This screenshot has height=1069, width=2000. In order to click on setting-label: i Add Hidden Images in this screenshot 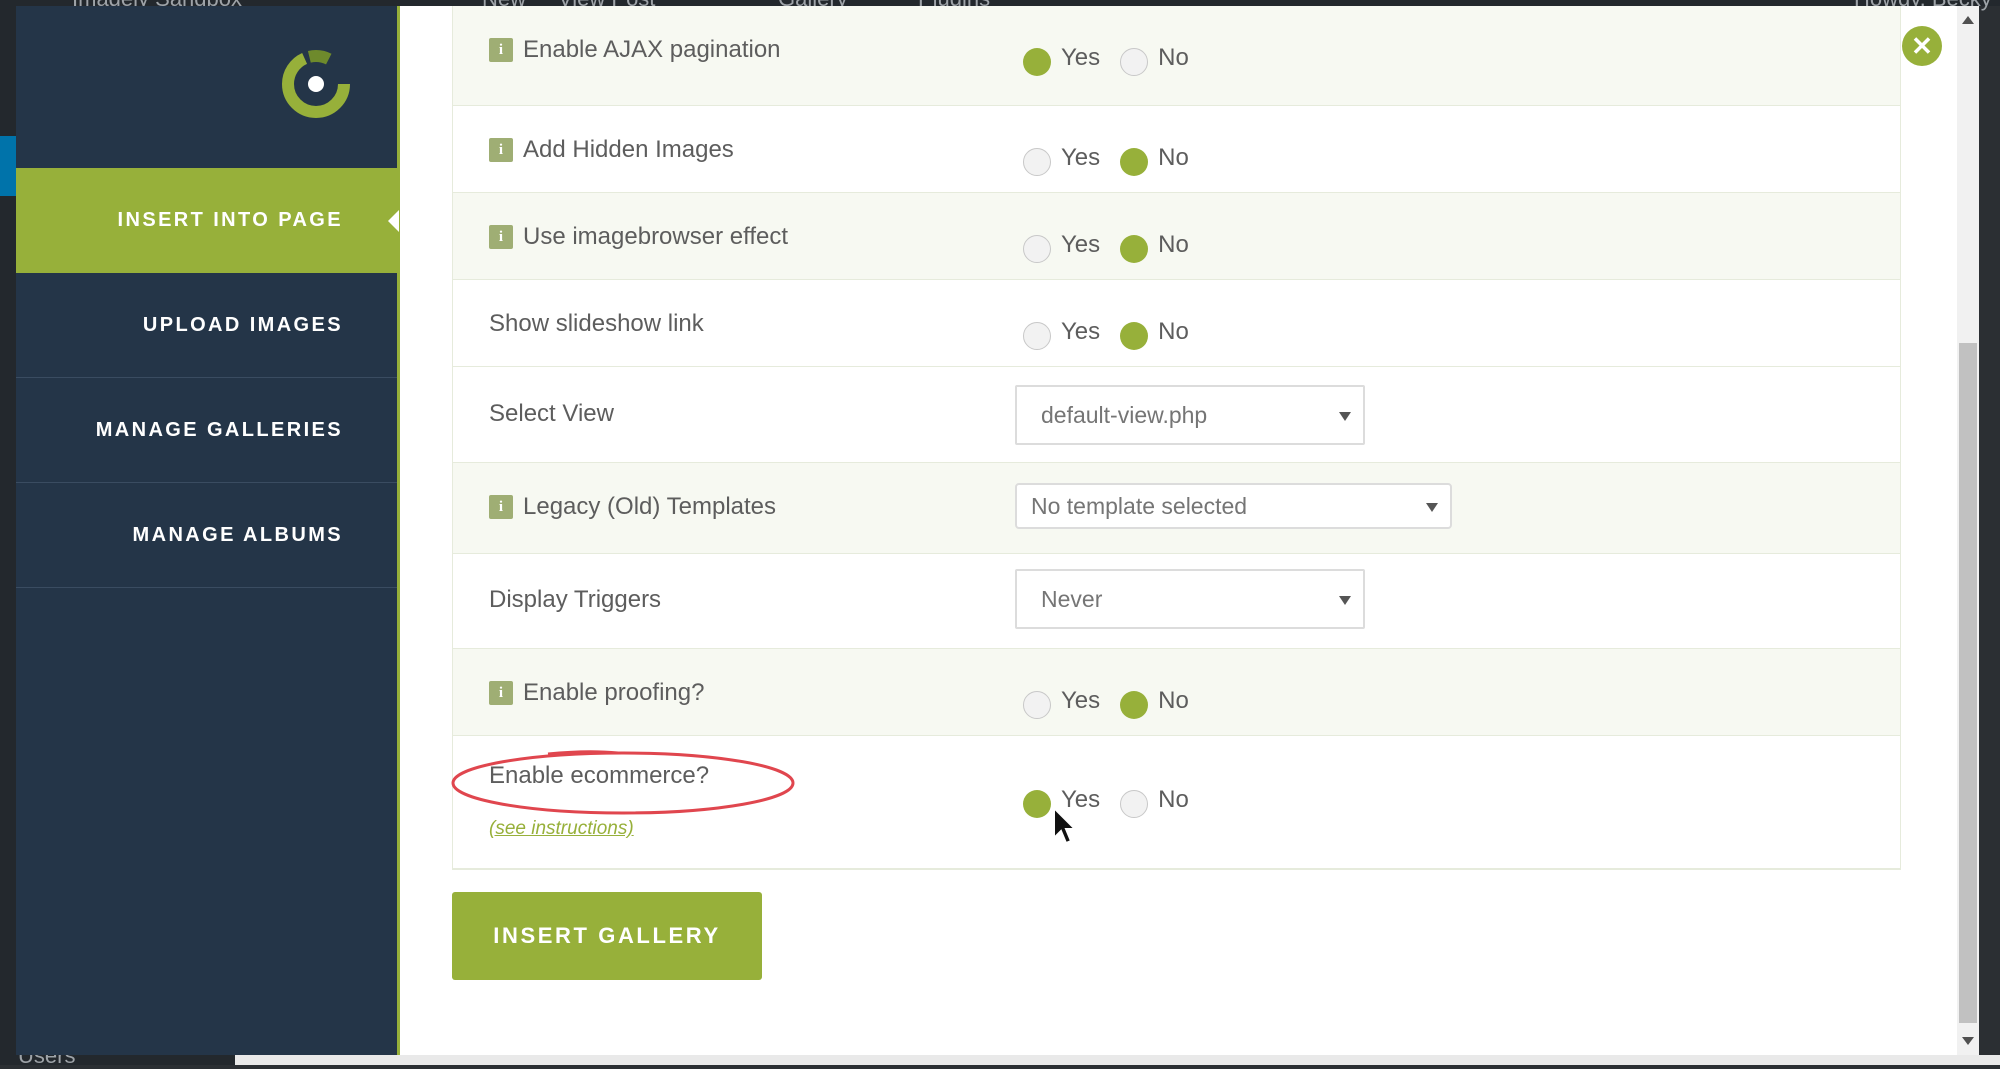, I will do `click(611, 150)`.